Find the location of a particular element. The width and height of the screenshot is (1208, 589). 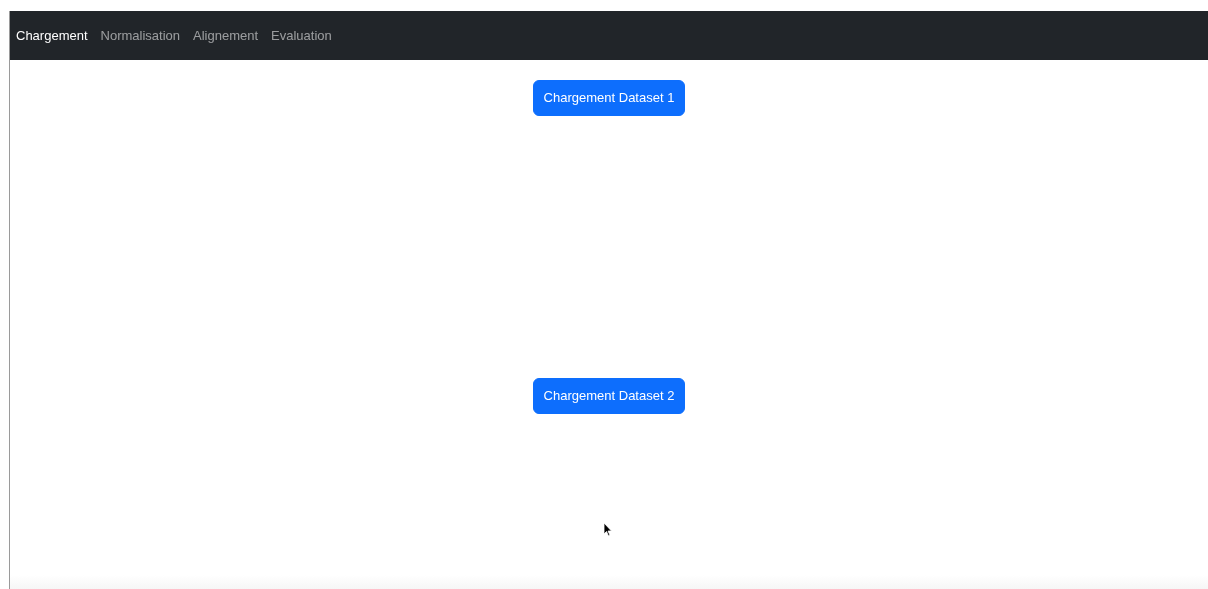

nav-tab: Normalisation is located at coordinates (140, 35).